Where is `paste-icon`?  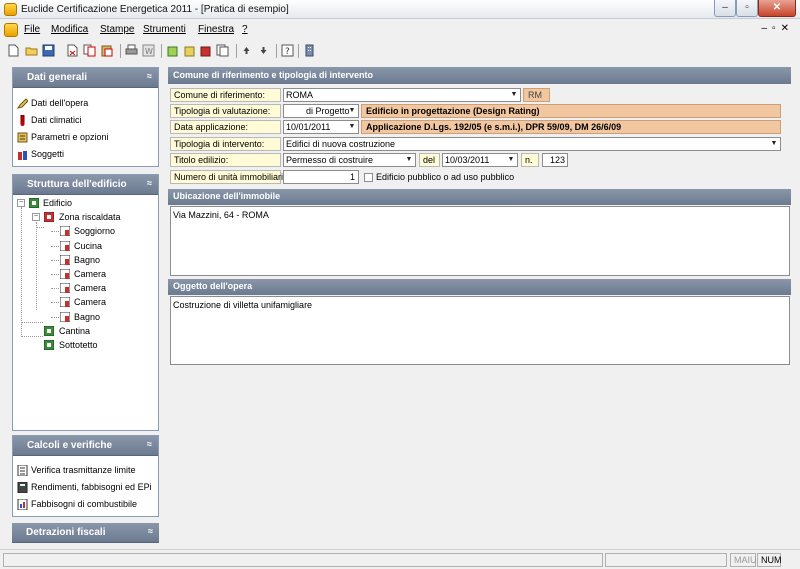 paste-icon is located at coordinates (106, 50).